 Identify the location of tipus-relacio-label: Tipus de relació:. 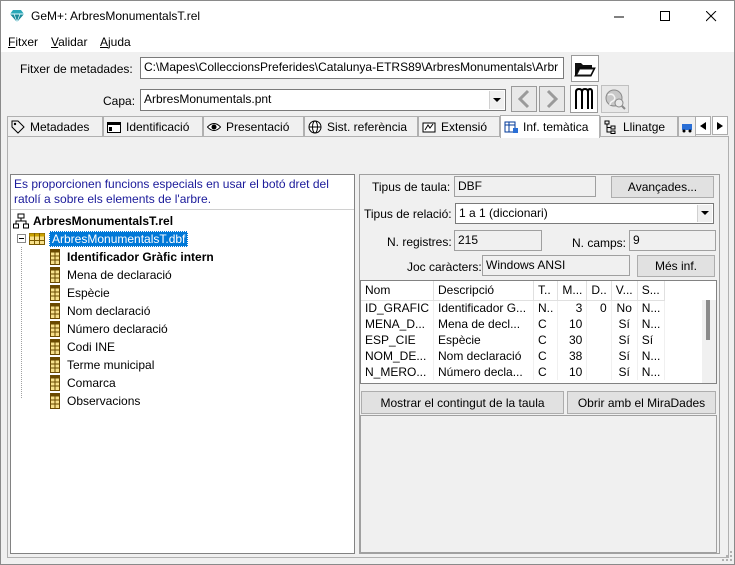
(408, 214).